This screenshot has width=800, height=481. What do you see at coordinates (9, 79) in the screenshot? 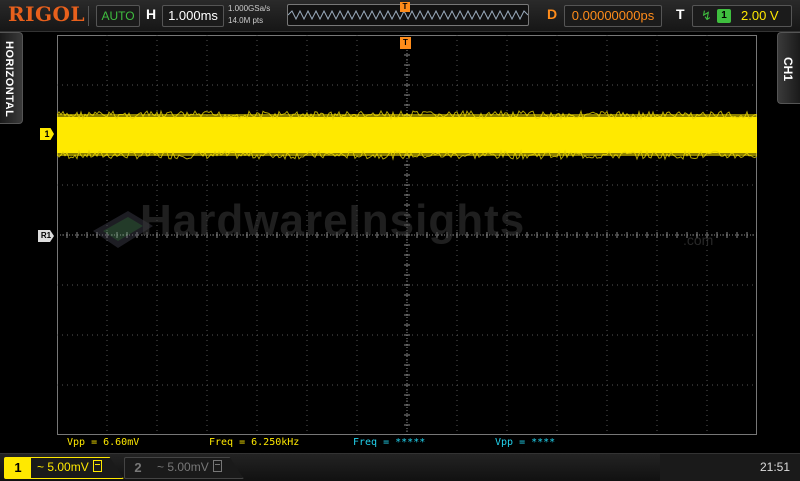
I see `horizontal-tab-label: HORIZONTAL` at bounding box center [9, 79].